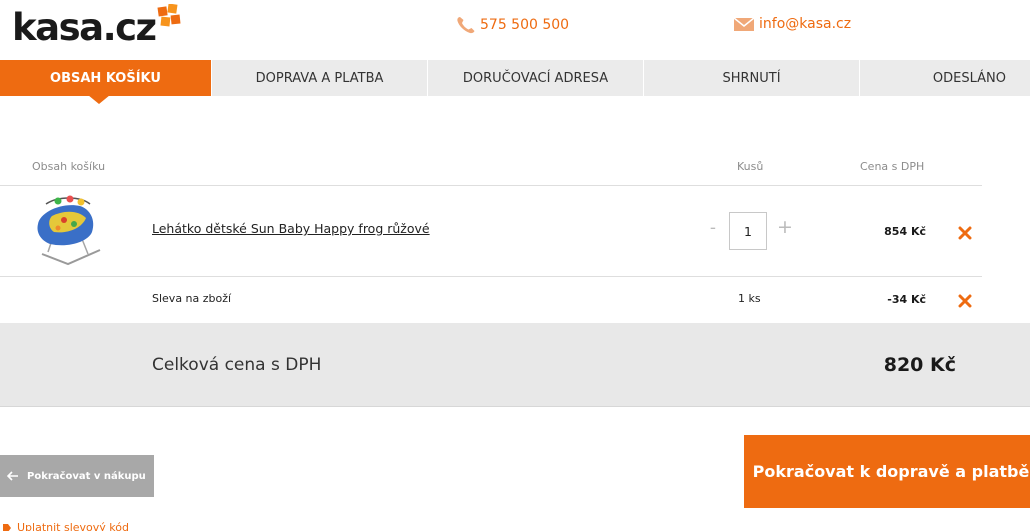 The width and height of the screenshot is (1030, 531). What do you see at coordinates (192, 298) in the screenshot?
I see `discount-label: Sleva na zboží` at bounding box center [192, 298].